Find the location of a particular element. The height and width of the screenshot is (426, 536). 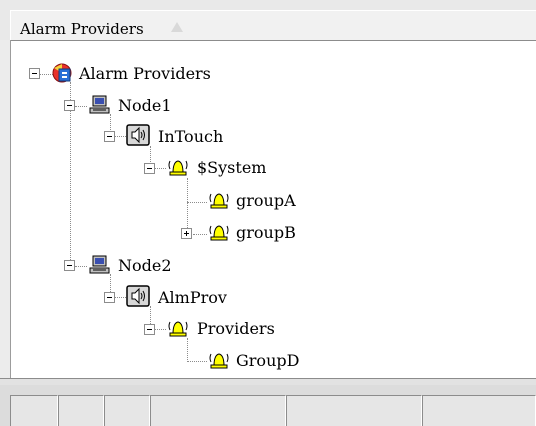

expander-expand is located at coordinates (186, 233).